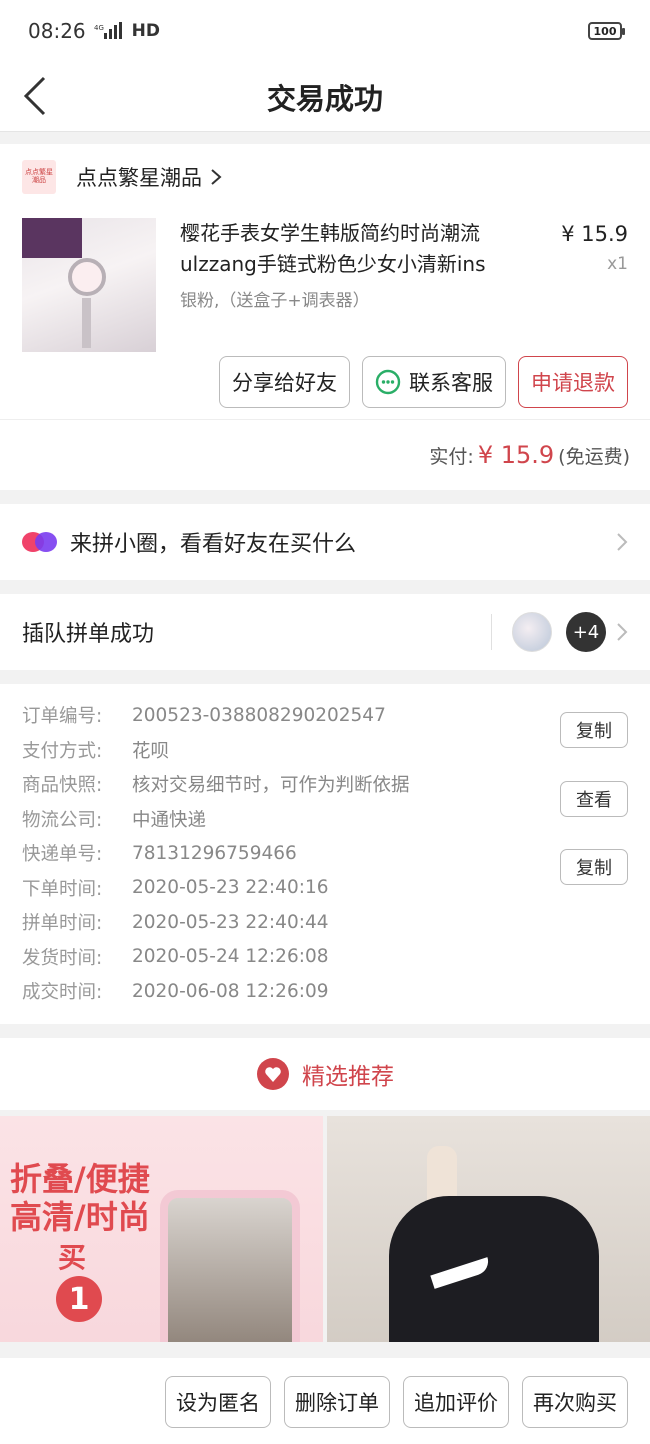 This screenshot has width=650, height=1444. What do you see at coordinates (532, 632) in the screenshot?
I see `avatar` at bounding box center [532, 632].